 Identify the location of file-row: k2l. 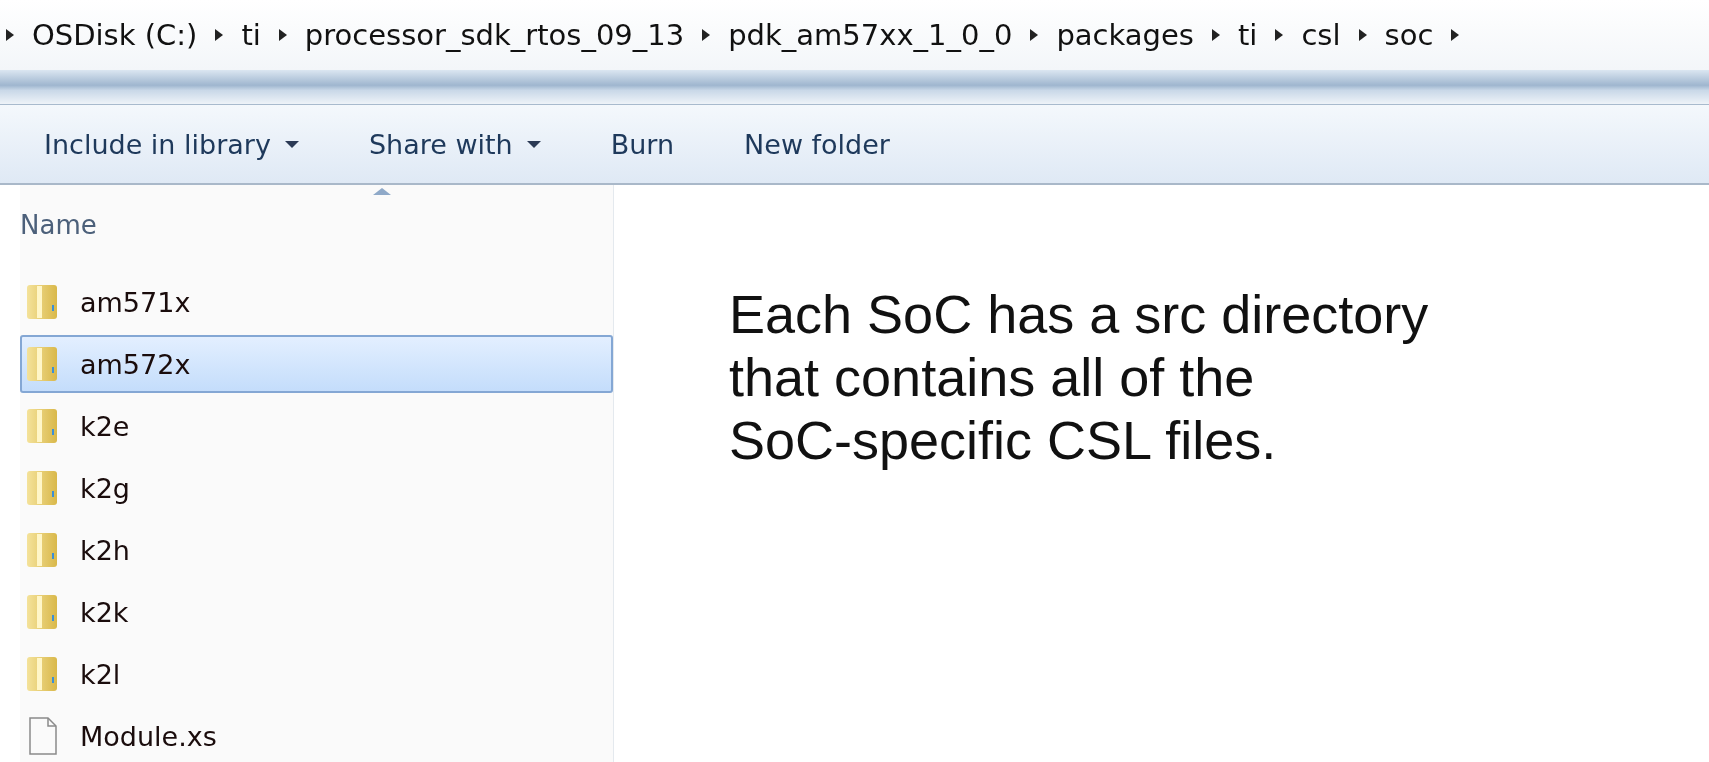
(316, 674).